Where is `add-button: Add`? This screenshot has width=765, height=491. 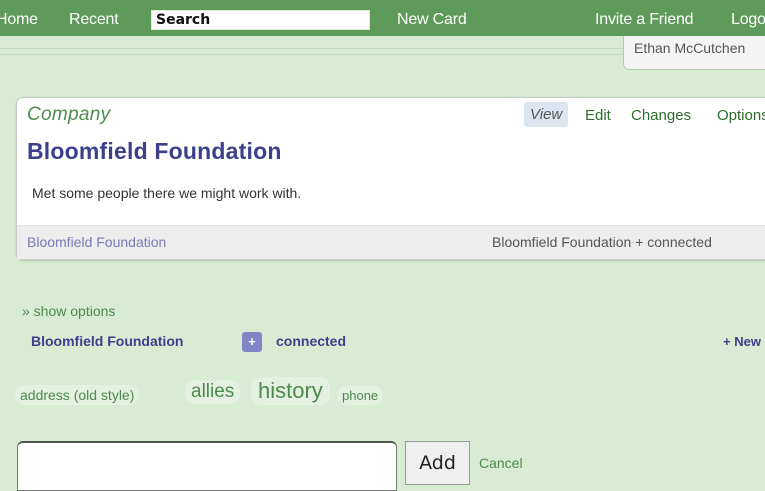 add-button: Add is located at coordinates (437, 463).